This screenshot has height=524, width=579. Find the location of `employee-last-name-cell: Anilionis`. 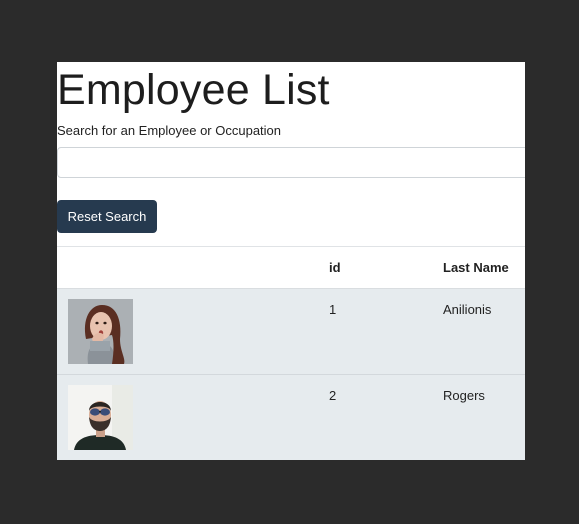

employee-last-name-cell: Anilionis is located at coordinates (467, 309).